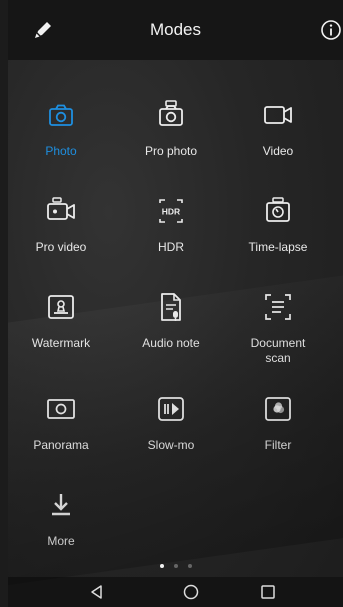 The height and width of the screenshot is (607, 343). What do you see at coordinates (278, 151) in the screenshot?
I see `mode-label: Video` at bounding box center [278, 151].